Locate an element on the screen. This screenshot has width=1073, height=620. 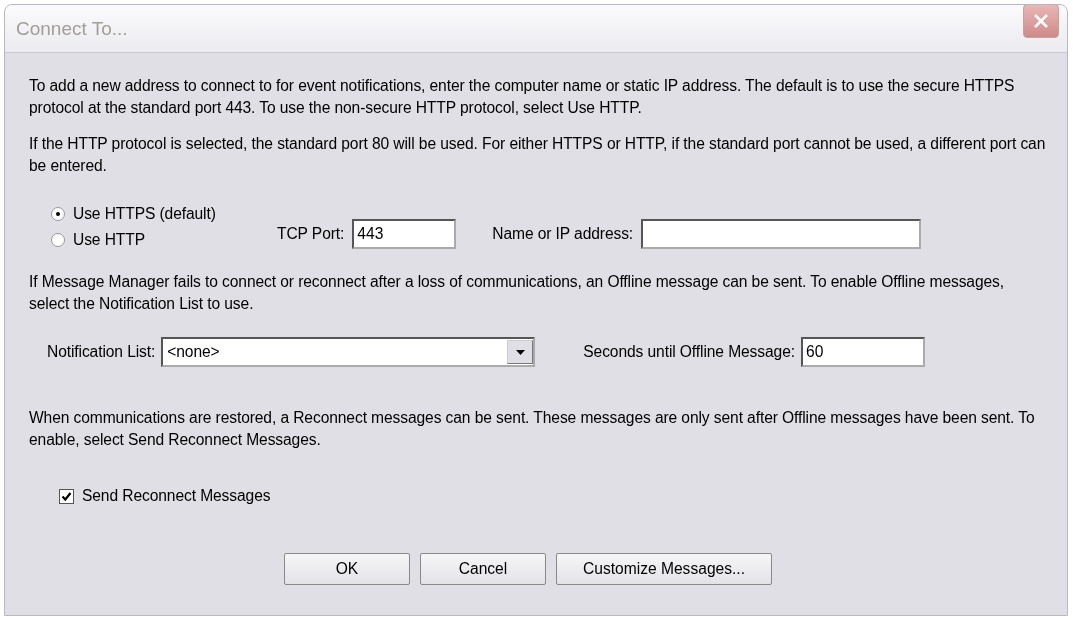
checkmark-icon is located at coordinates (66, 496).